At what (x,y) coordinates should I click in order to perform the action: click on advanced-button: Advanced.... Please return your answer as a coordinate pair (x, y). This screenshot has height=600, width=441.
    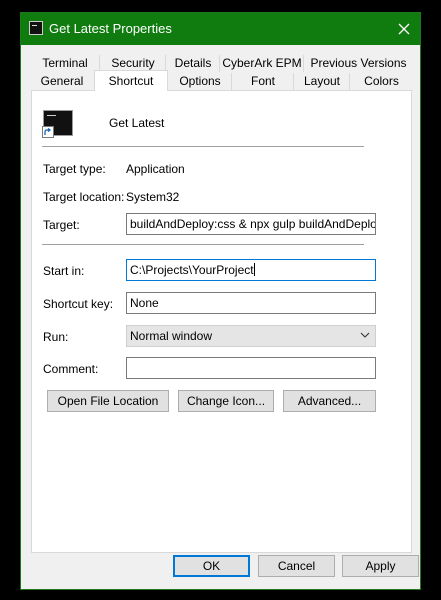
    Looking at the image, I should click on (329, 401).